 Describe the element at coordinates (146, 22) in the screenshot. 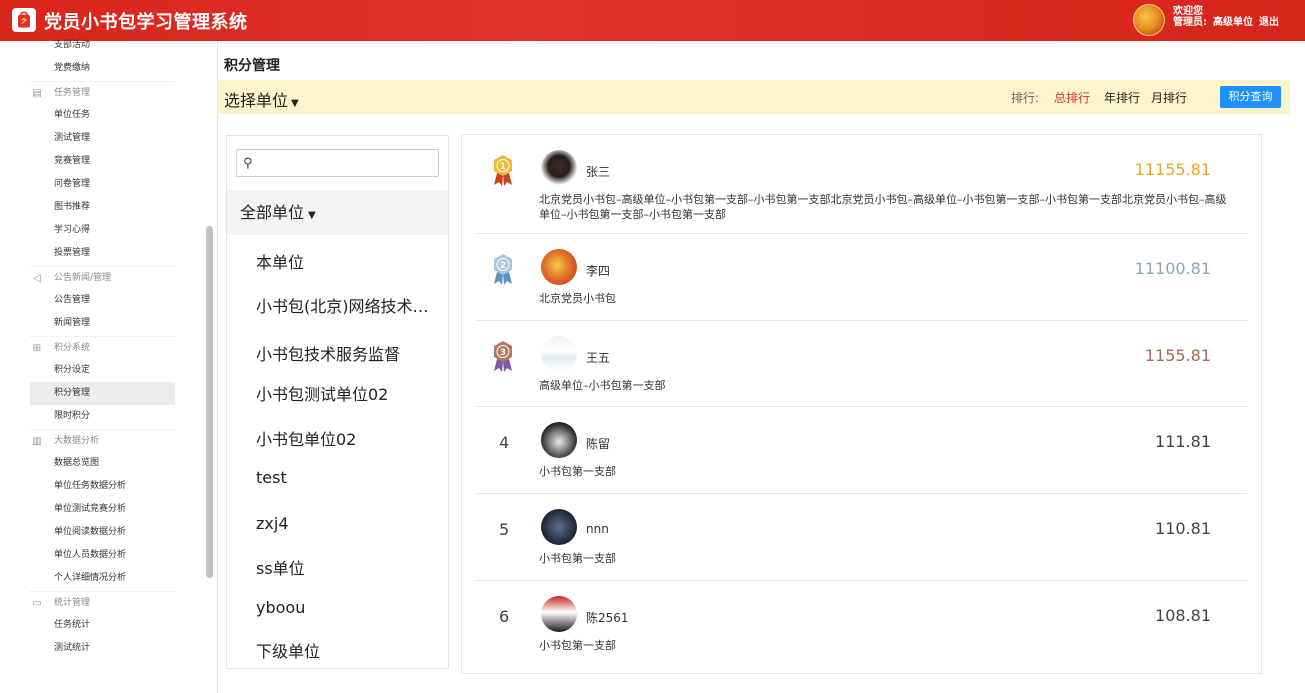

I see `app-title: 党员小书包学习管理系统` at that location.